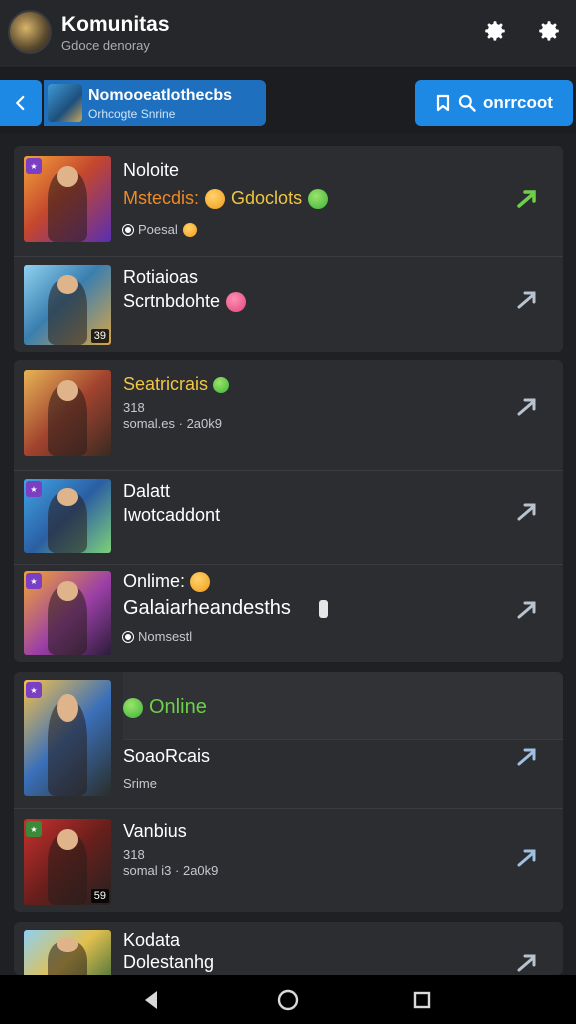 The image size is (576, 1024). I want to click on member-name: Dalatt, so click(147, 491).